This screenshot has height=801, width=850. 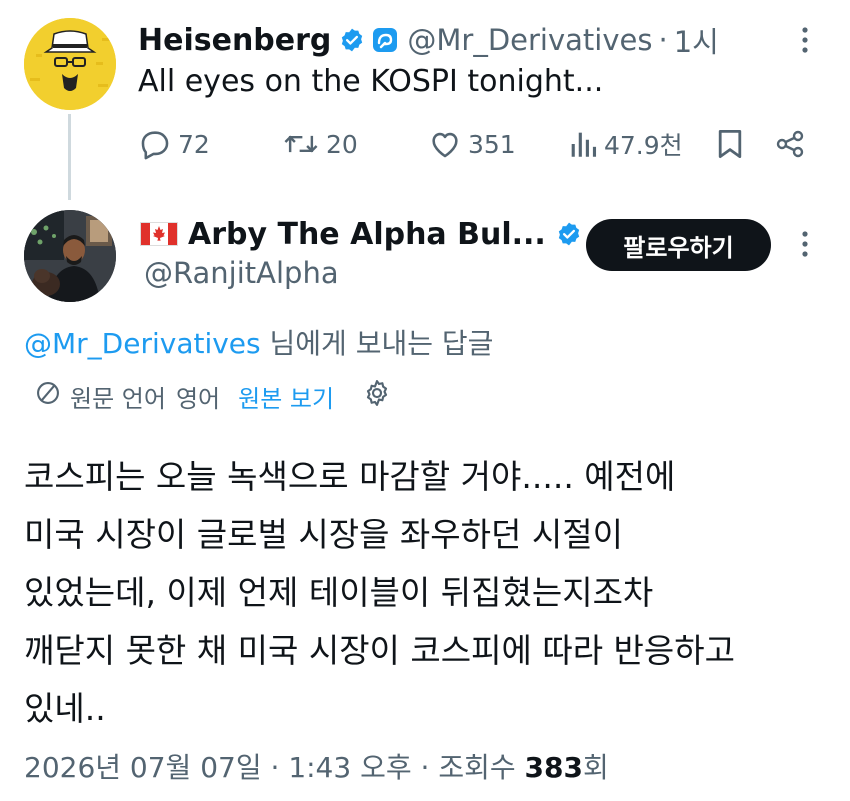 I want to click on views-button: 47.9천, so click(x=625, y=144).